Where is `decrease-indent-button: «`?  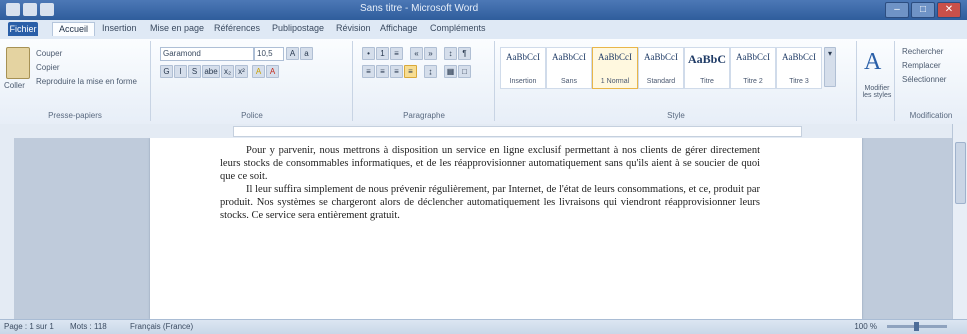
decrease-indent-button: « is located at coordinates (416, 53).